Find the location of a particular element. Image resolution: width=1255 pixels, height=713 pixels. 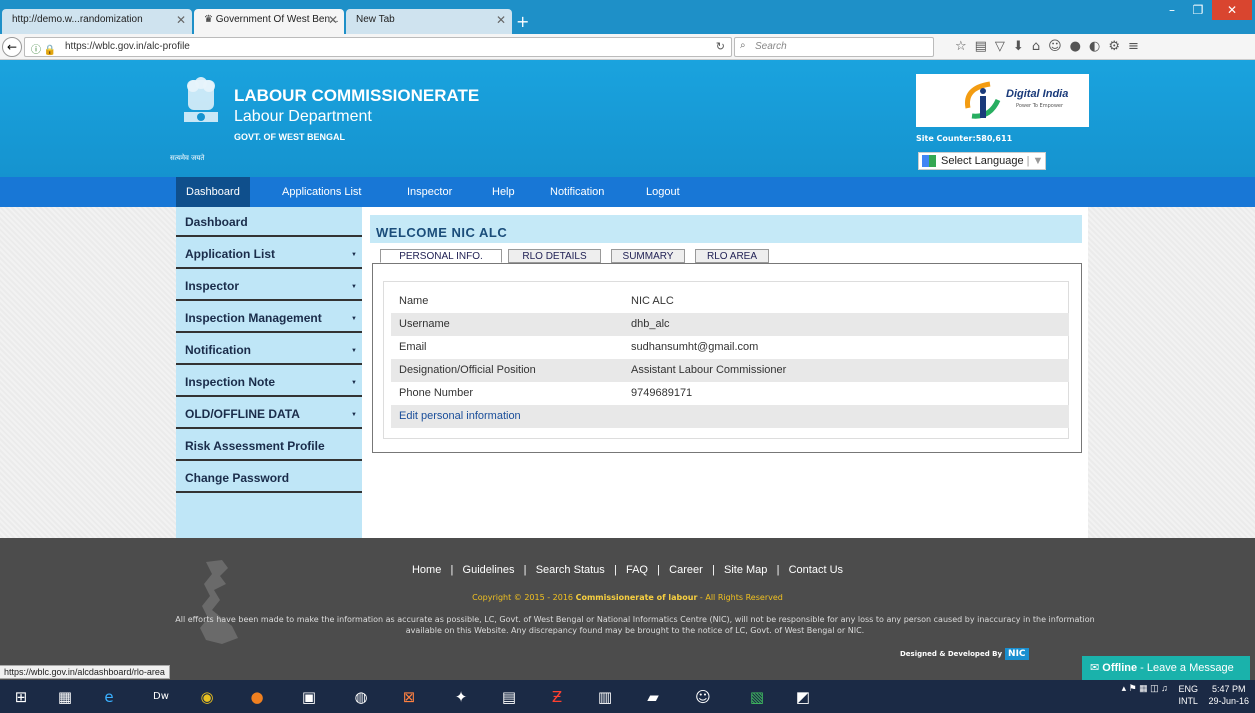

sidebar-item-inspection-note: Inspection Note ▼ is located at coordinates (269, 382).